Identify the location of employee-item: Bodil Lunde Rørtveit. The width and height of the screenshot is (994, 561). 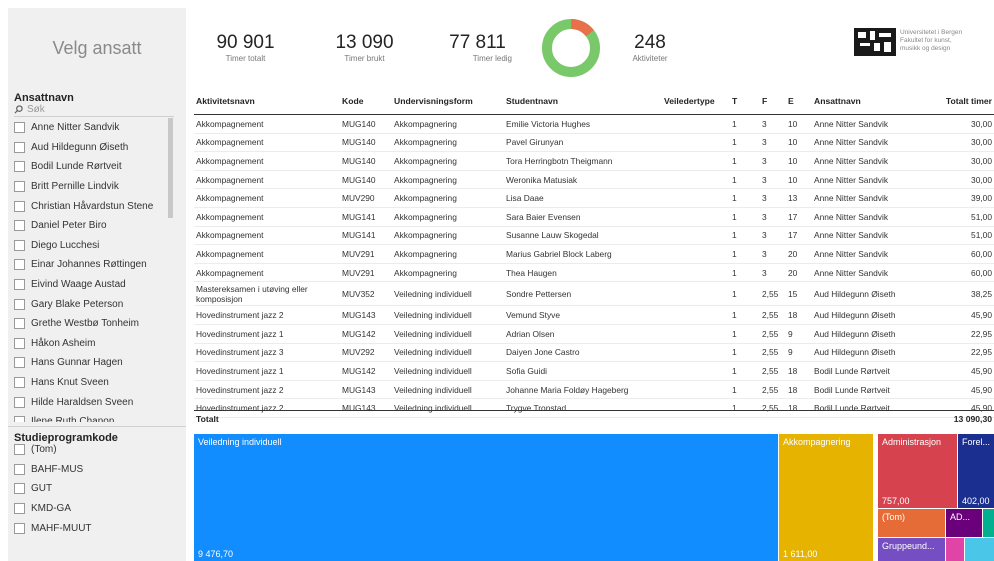
(93, 167).